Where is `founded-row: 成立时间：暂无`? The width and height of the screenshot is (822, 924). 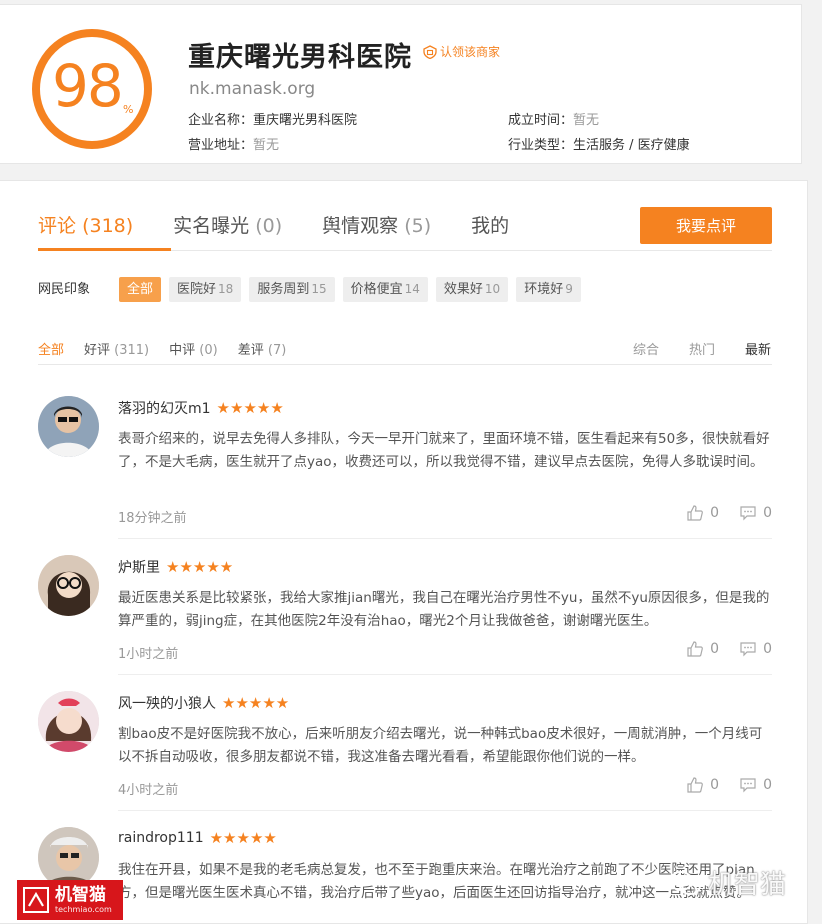
founded-row: 成立时间：暂无 is located at coordinates (553, 118).